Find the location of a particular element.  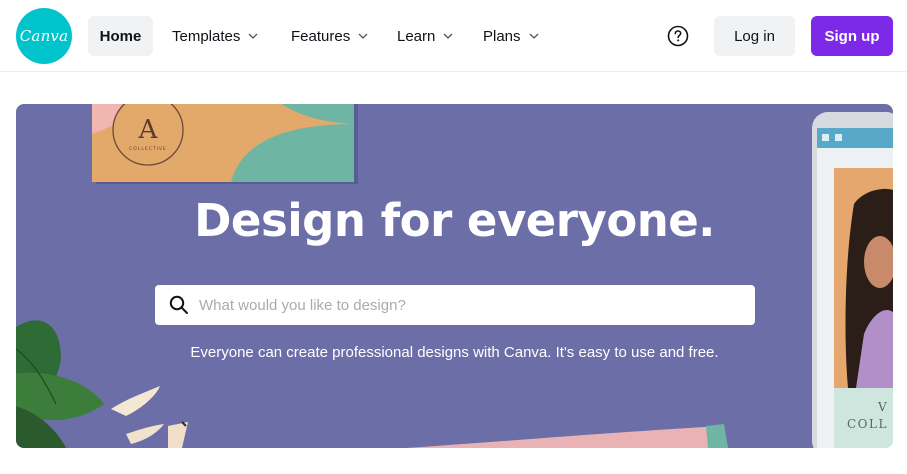

card-monogram: A is located at coordinates (148, 130).